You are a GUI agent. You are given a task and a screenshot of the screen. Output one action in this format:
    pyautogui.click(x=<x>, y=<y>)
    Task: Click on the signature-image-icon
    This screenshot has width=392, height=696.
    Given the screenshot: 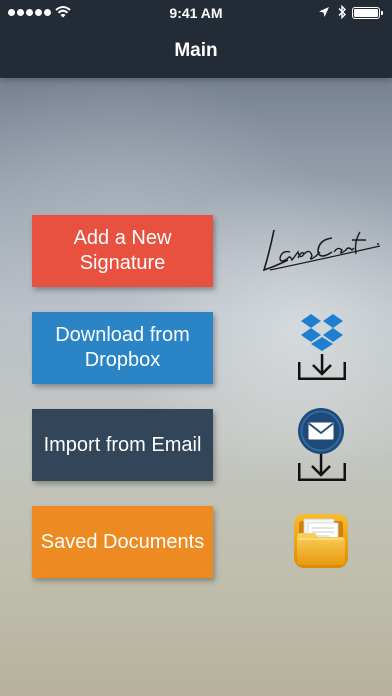 What is the action you would take?
    pyautogui.click(x=321, y=250)
    